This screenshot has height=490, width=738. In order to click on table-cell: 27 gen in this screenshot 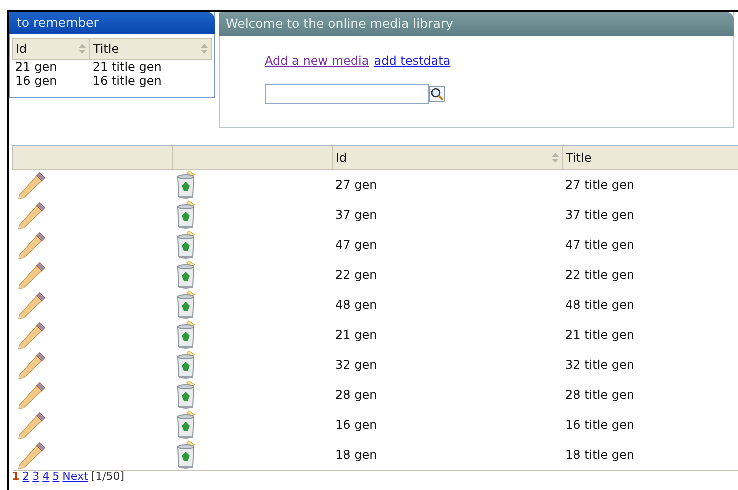, I will do `click(447, 185)`.